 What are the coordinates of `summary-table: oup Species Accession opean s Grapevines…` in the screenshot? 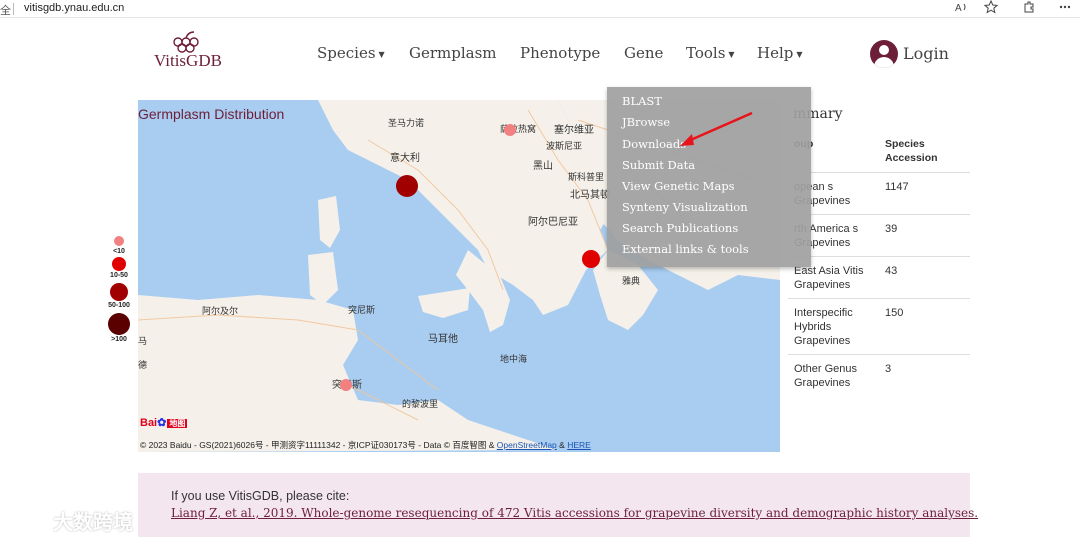 It's located at (879, 263).